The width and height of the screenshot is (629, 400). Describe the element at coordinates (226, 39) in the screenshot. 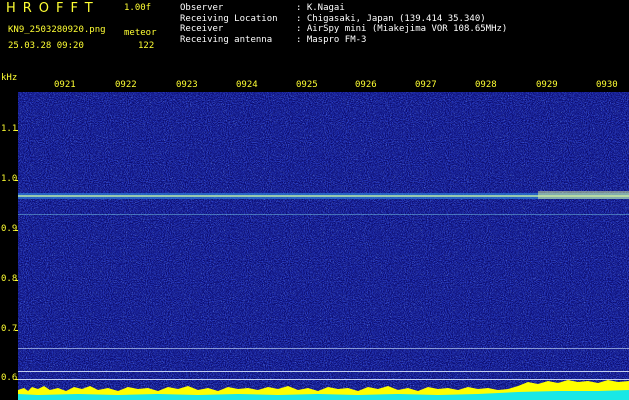

I see `meta-row-antenna: Receiving antenna` at that location.